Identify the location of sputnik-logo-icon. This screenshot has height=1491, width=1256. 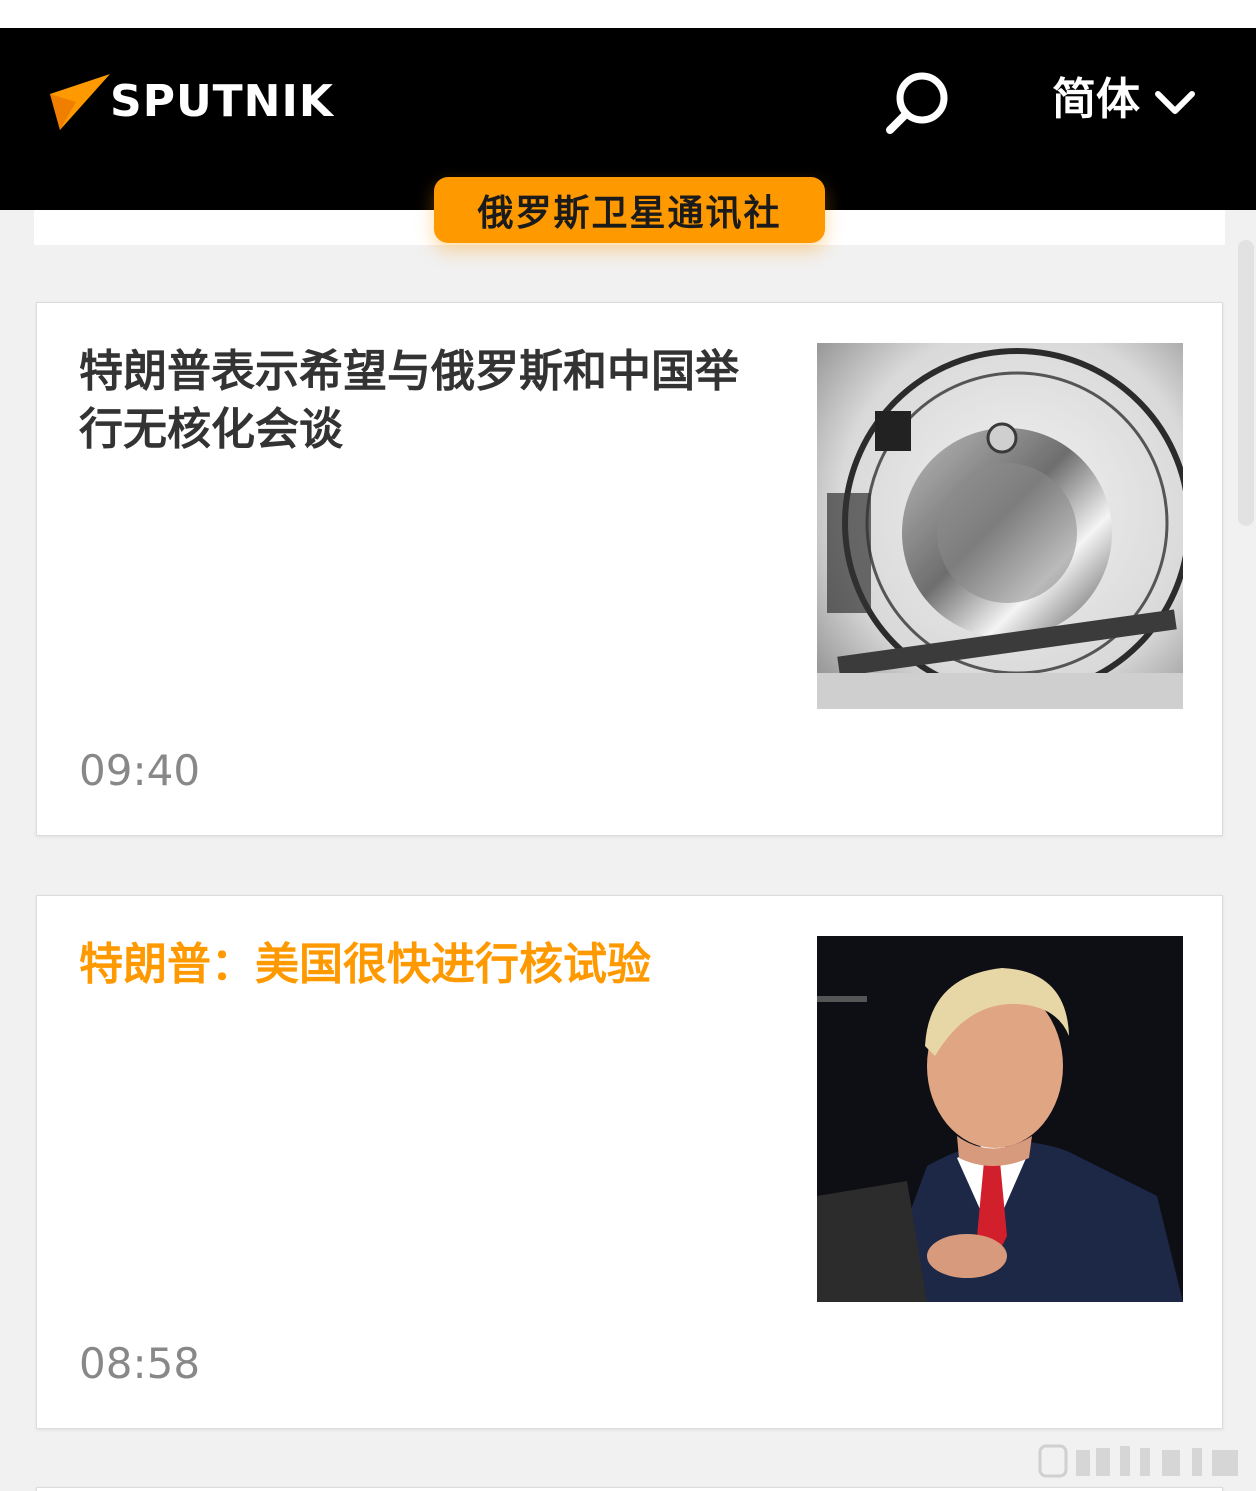
(80, 102).